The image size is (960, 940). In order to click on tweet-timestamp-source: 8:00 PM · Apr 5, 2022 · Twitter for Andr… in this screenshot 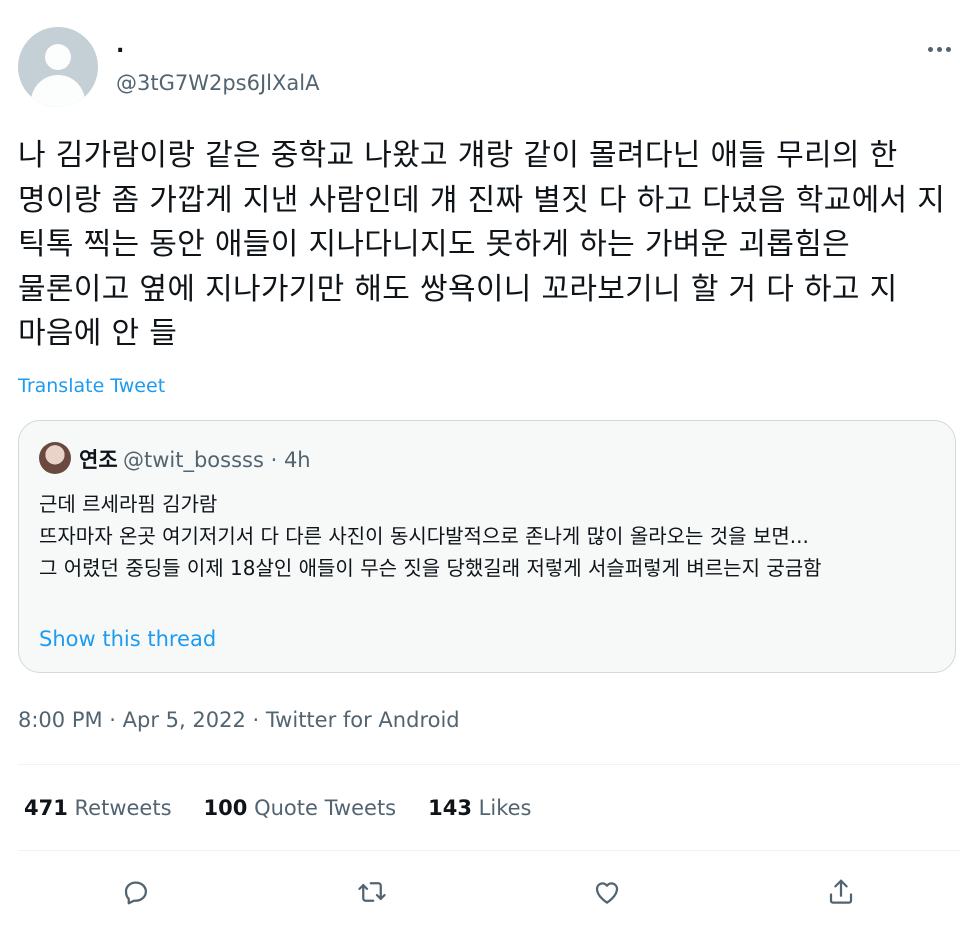, I will do `click(239, 720)`.